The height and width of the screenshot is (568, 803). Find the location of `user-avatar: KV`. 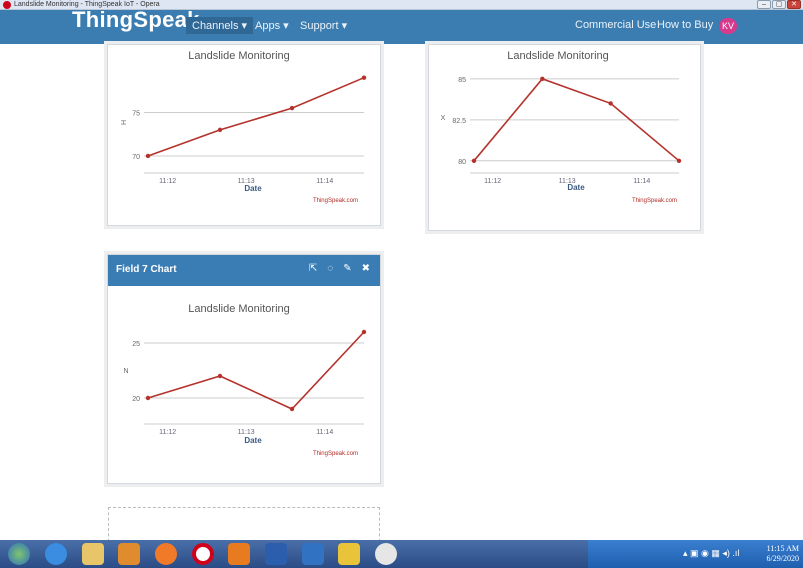

user-avatar: KV is located at coordinates (728, 26).